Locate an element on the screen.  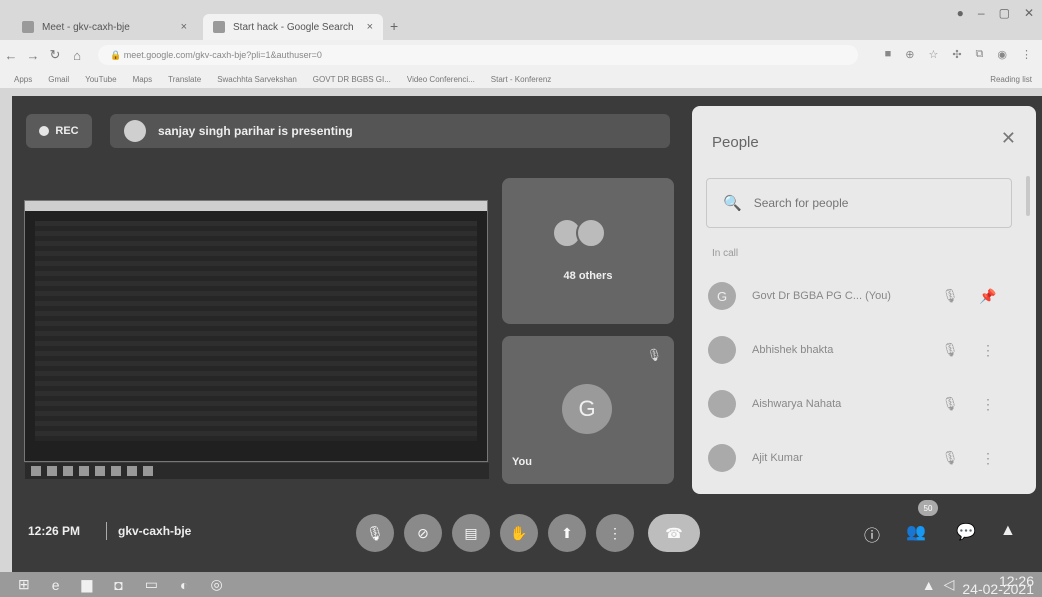
activities-icon: ▲ is located at coordinates (1008, 531).